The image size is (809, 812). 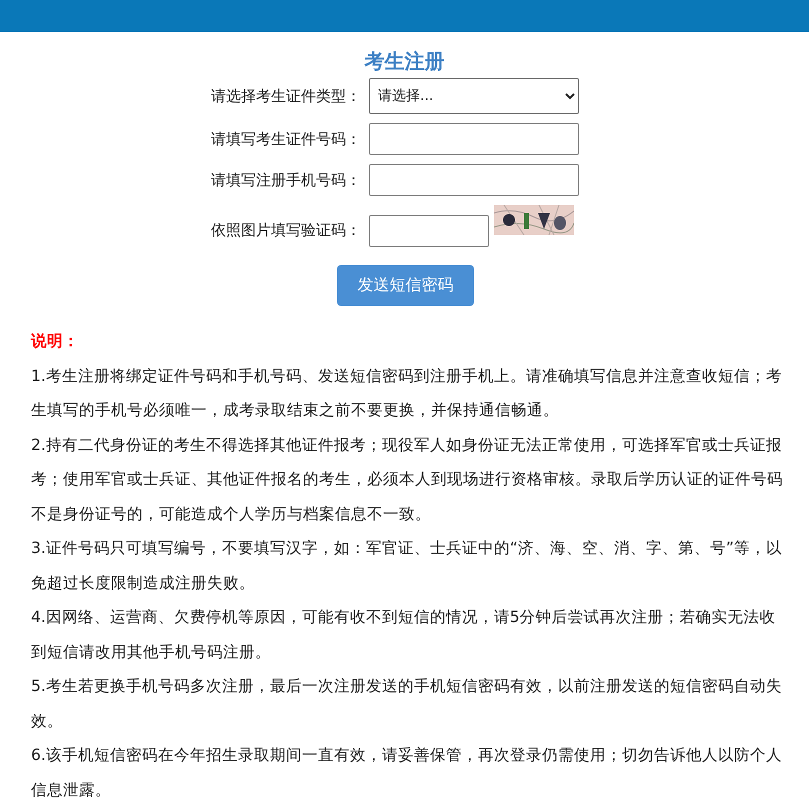 What do you see at coordinates (286, 96) in the screenshot?
I see `field-label: 请选择考生证件类型：` at bounding box center [286, 96].